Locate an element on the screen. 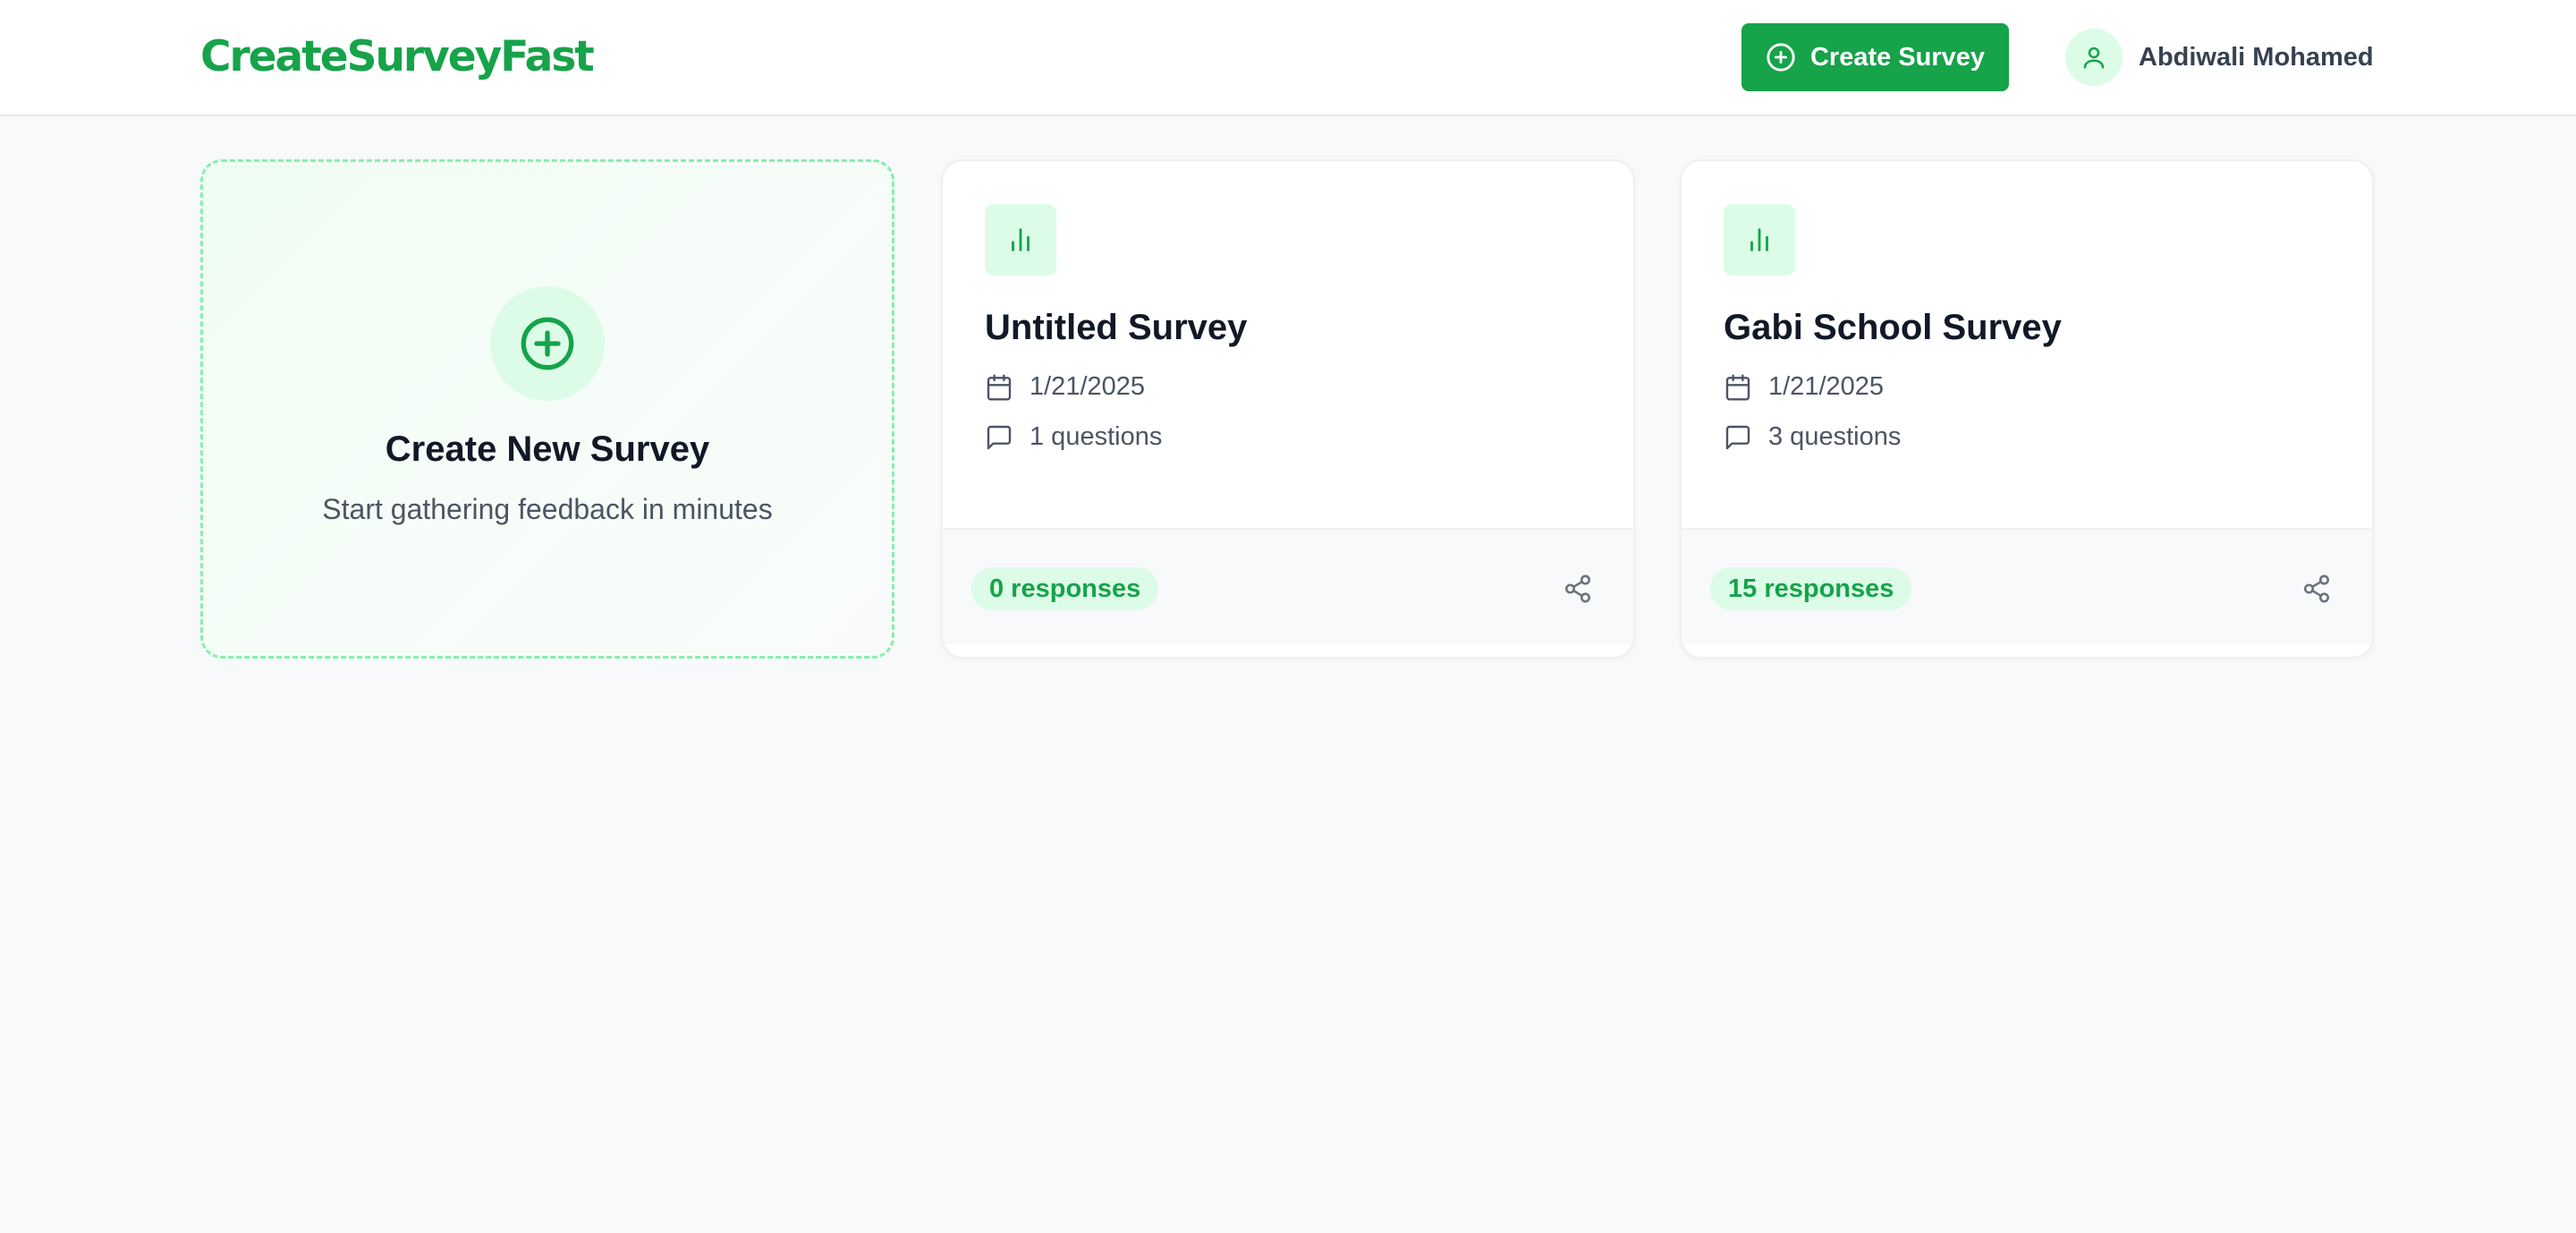 This screenshot has width=2576, height=1233. create-survey-label: Create Survey is located at coordinates (1897, 57).